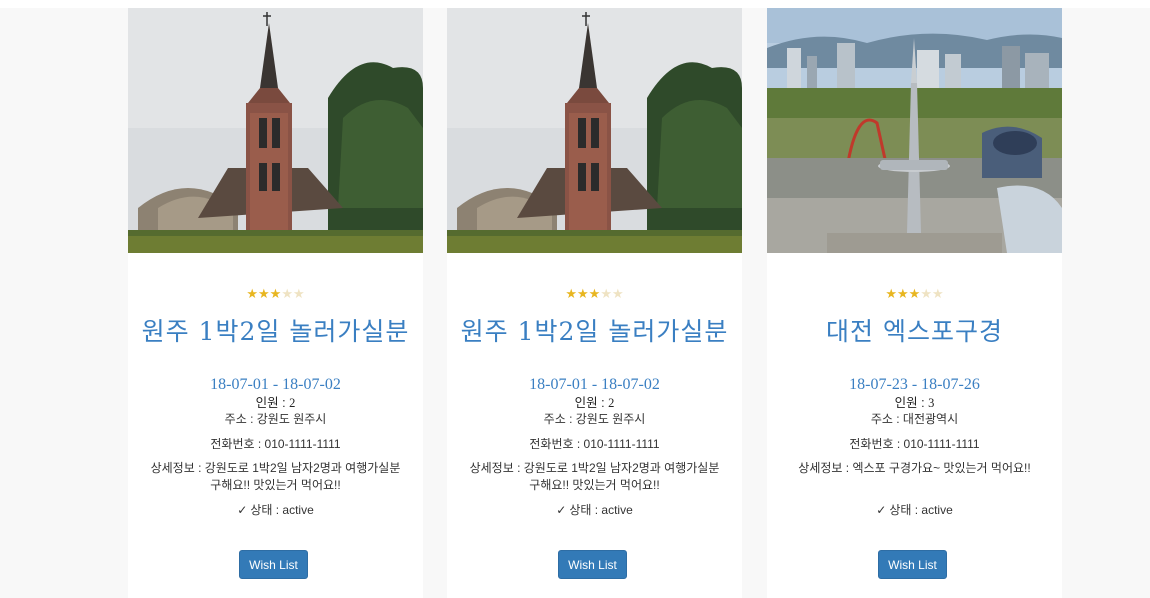 The width and height of the screenshot is (1150, 598). What do you see at coordinates (914, 331) in the screenshot?
I see `card-title: 대전 엑스포구경` at bounding box center [914, 331].